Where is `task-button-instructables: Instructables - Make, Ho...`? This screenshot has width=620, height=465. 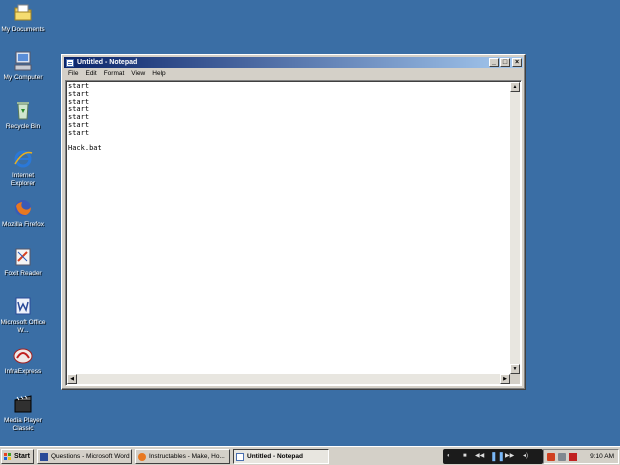
task-button-instructables: Instructables - Make, Ho... is located at coordinates (182, 456).